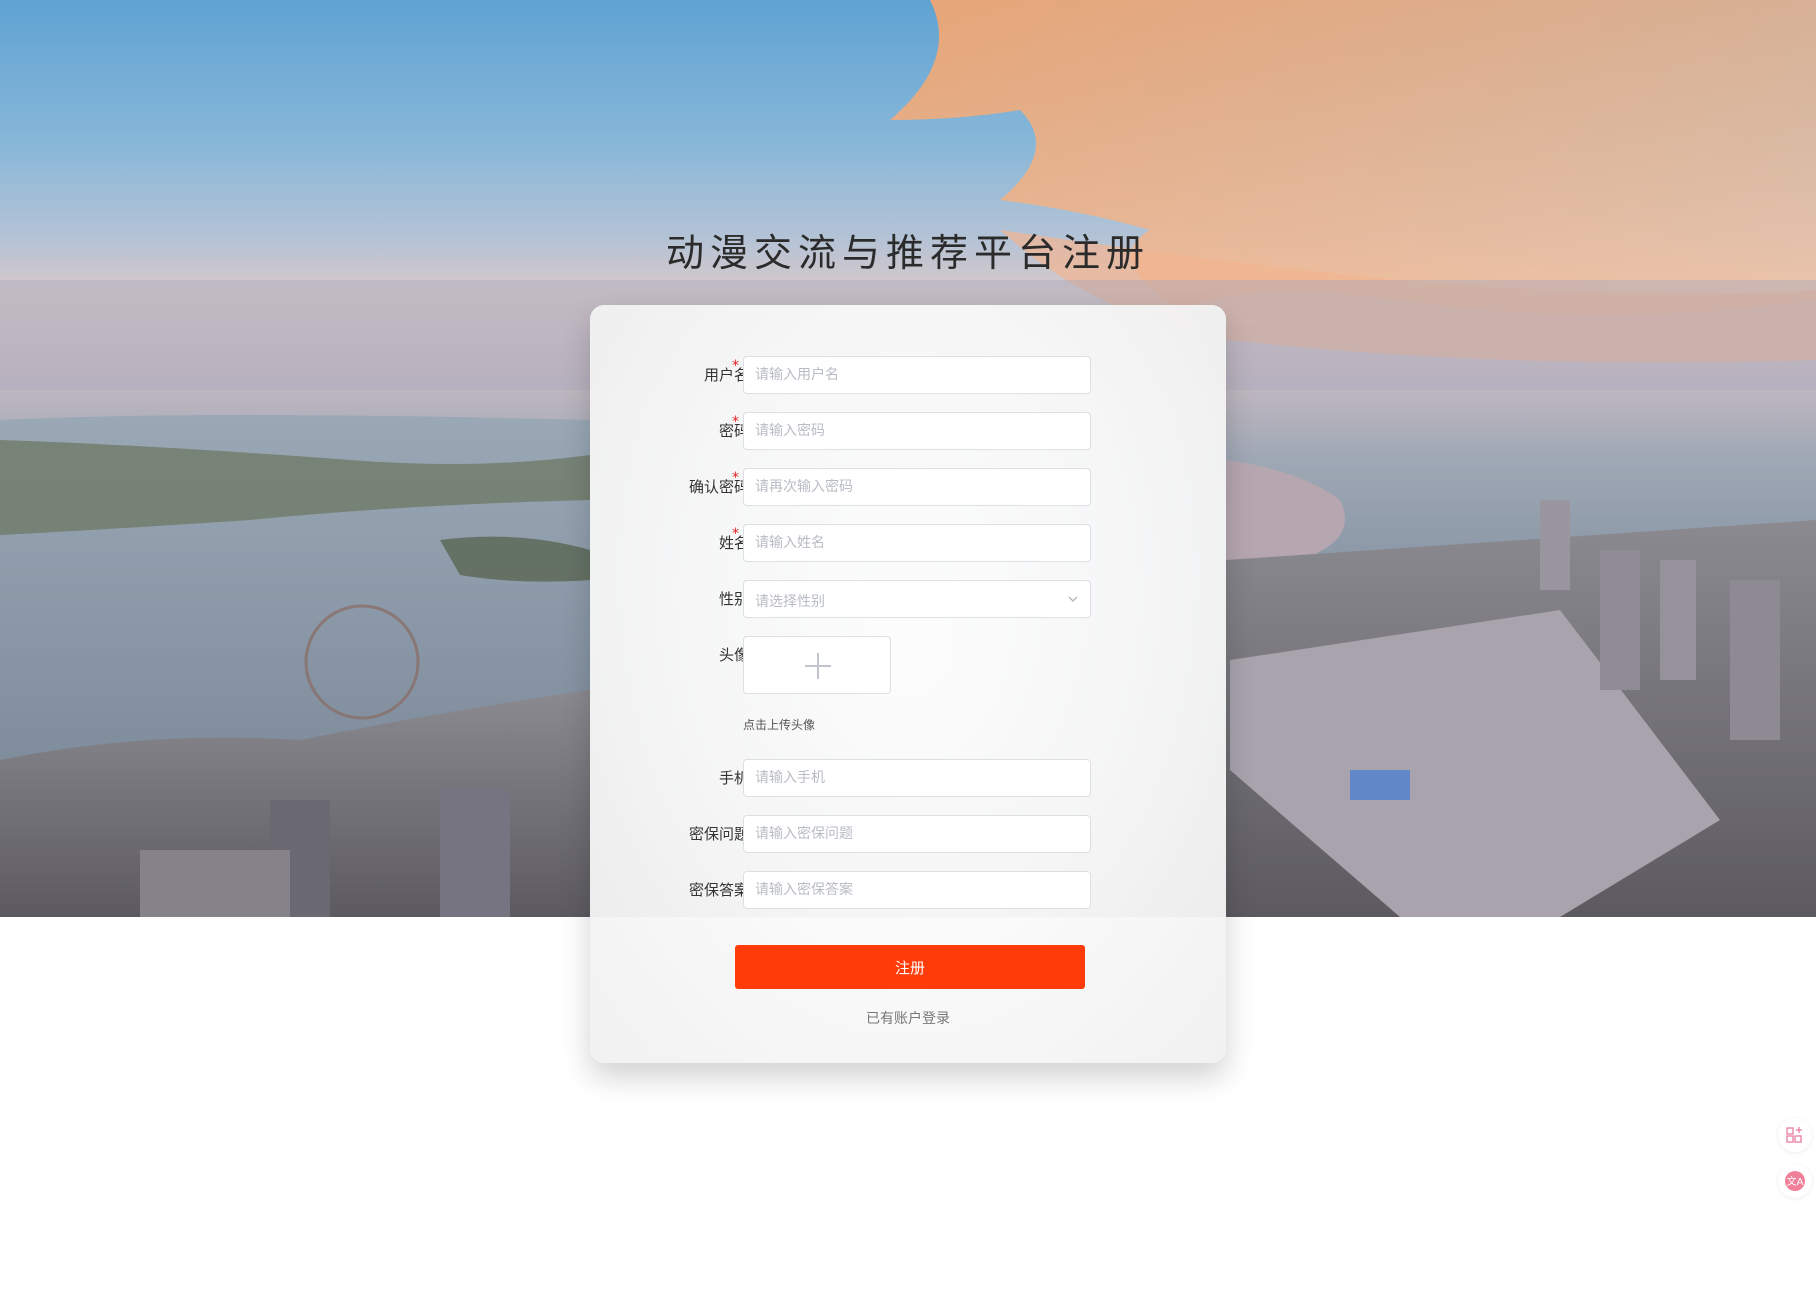 The height and width of the screenshot is (1307, 1816). Describe the element at coordinates (779, 725) in the screenshot. I see `avatar-upload-hint: 点击上传头像` at that location.